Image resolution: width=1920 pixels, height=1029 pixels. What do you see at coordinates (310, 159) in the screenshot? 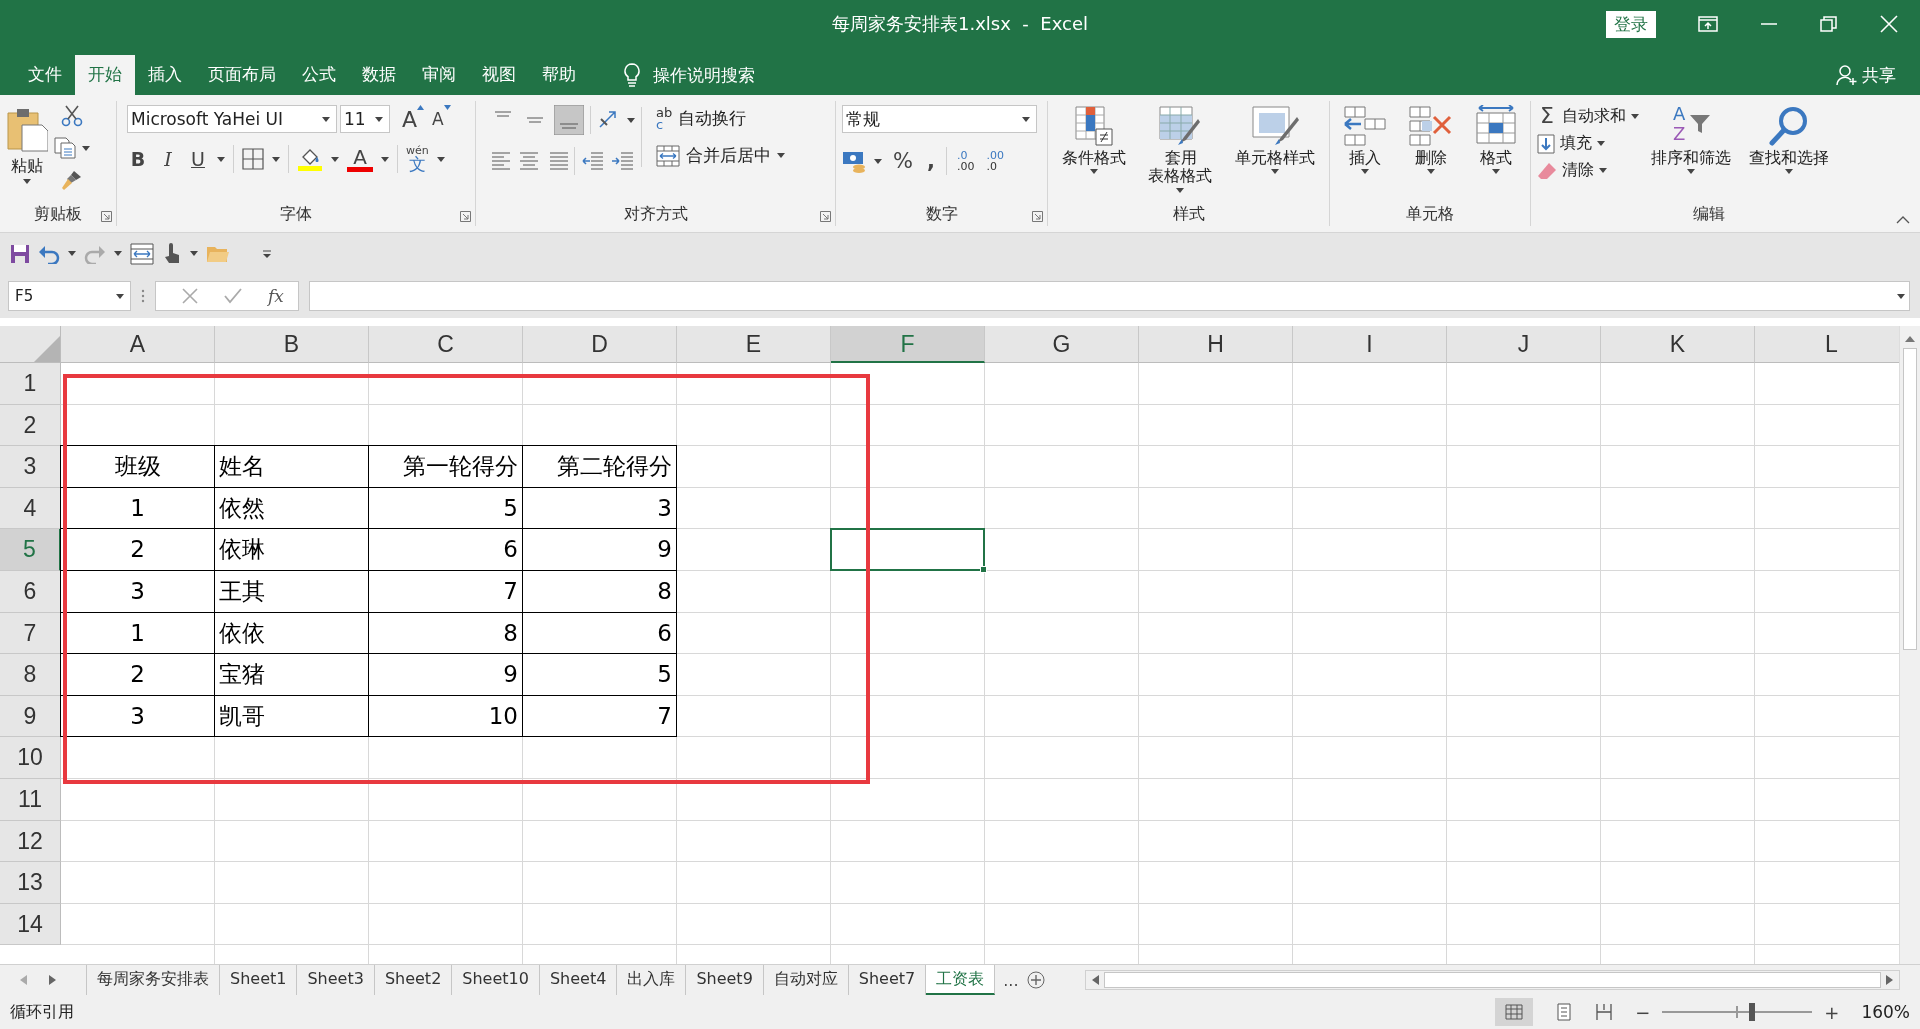
I see `fill-color-icon` at bounding box center [310, 159].